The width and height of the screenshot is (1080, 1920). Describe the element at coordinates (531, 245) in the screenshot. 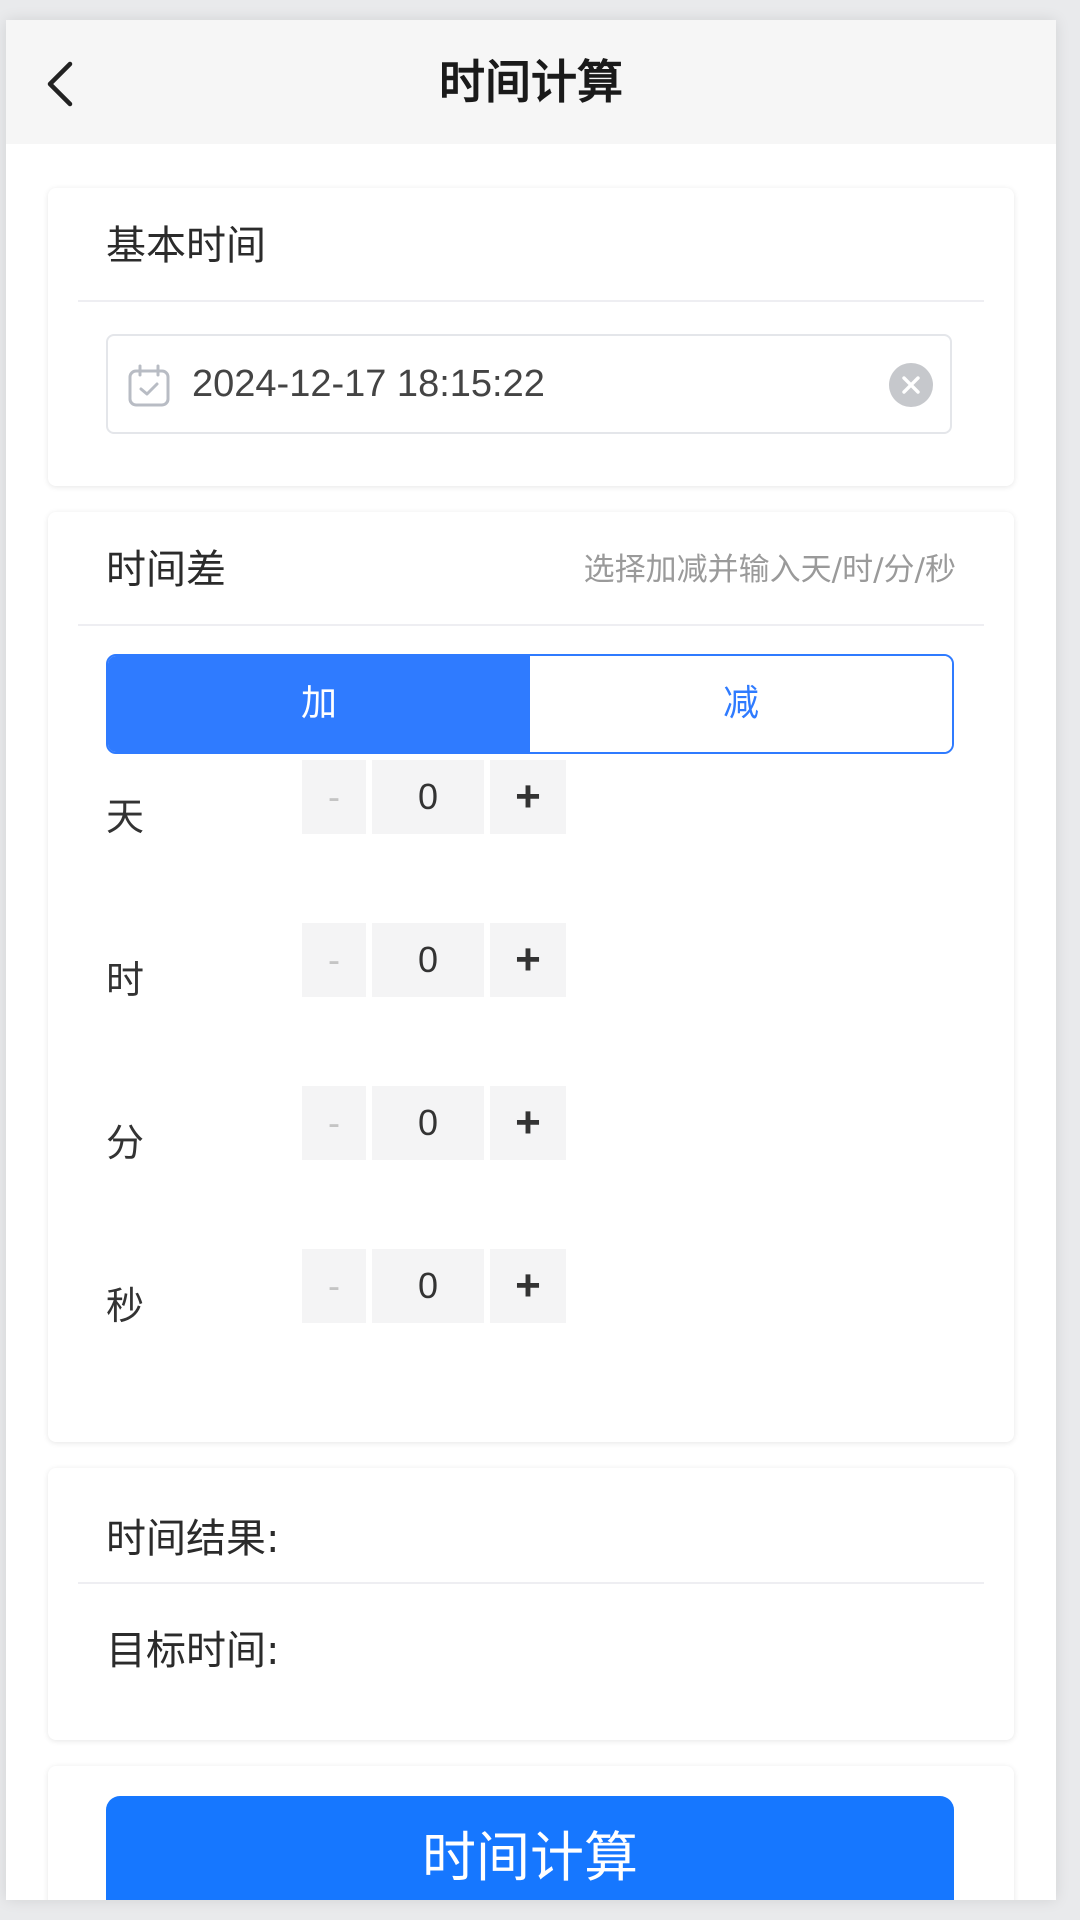

I see `base-time-header: 基本时间` at that location.